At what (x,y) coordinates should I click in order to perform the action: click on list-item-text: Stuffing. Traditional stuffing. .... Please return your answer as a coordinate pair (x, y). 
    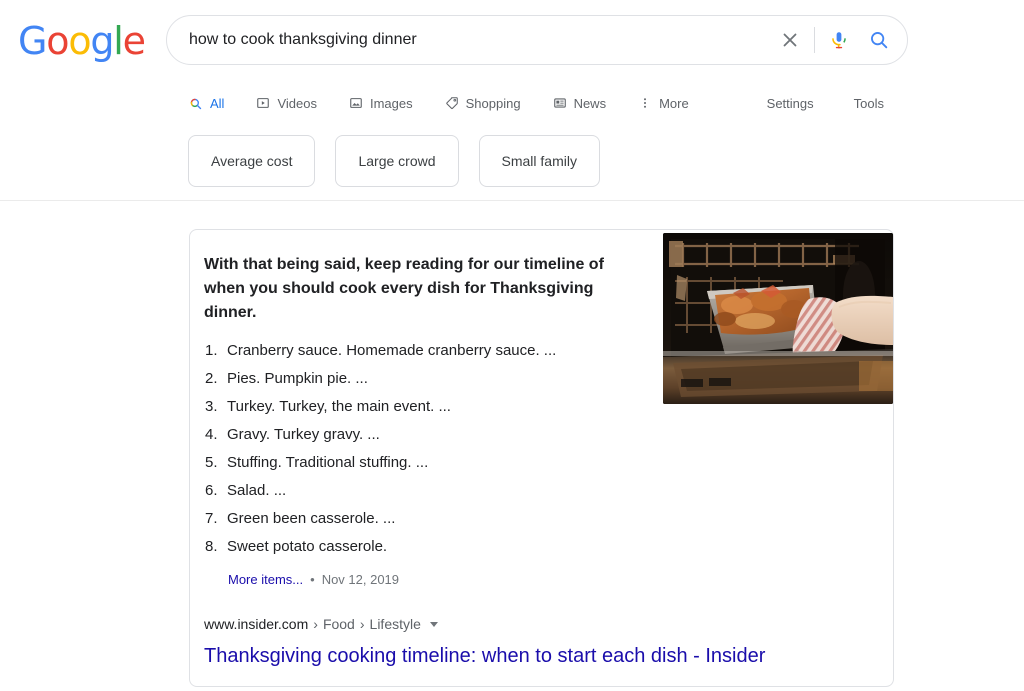
    Looking at the image, I should click on (328, 462).